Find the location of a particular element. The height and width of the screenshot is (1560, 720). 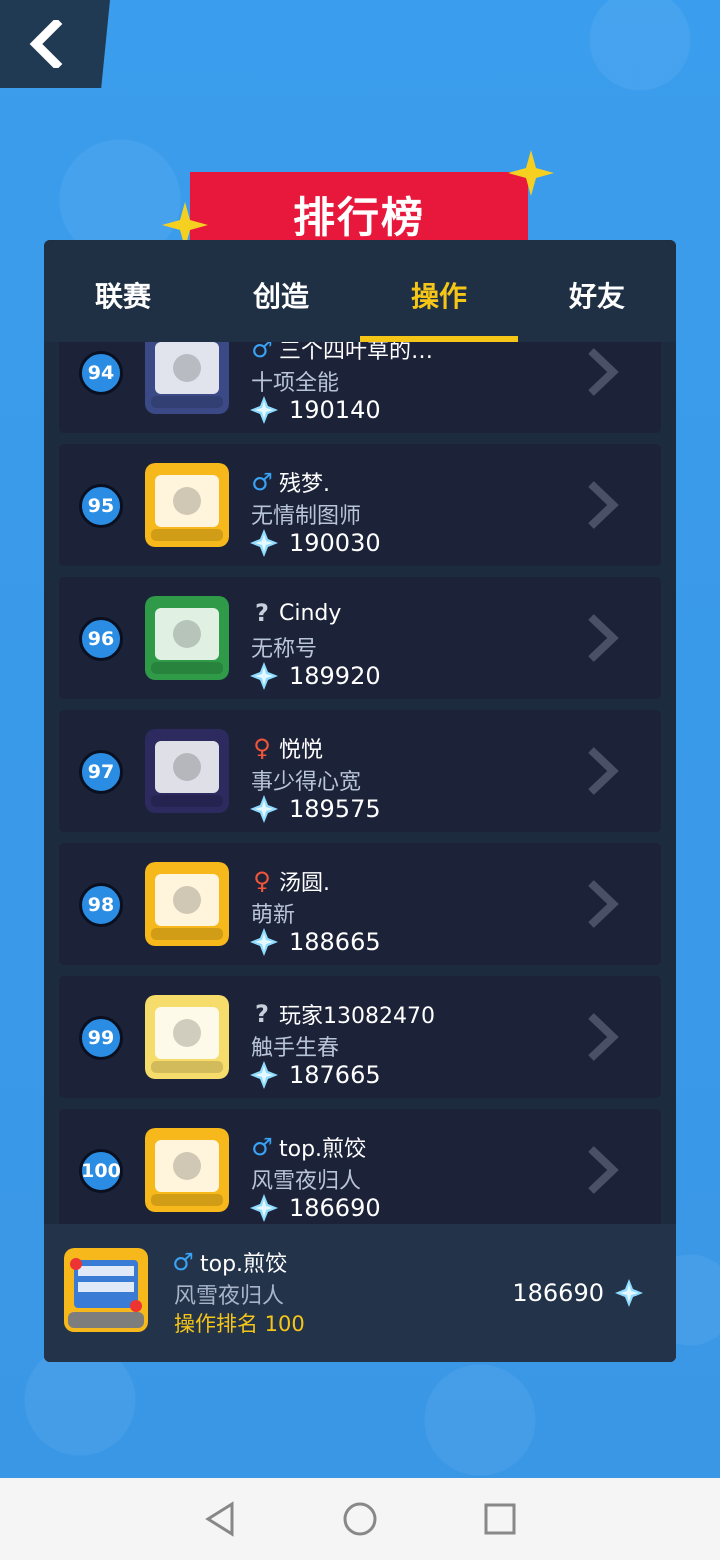

my-title: 风雪夜归人 is located at coordinates (229, 1296).